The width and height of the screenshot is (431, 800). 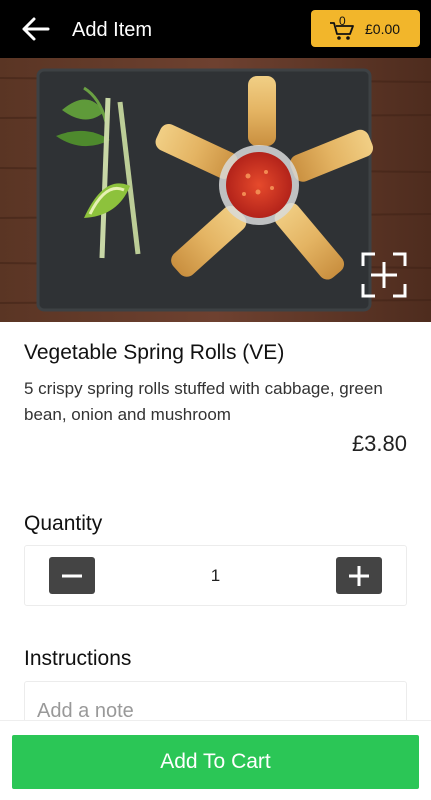 What do you see at coordinates (379, 443) in the screenshot?
I see `item-price: £3.80` at bounding box center [379, 443].